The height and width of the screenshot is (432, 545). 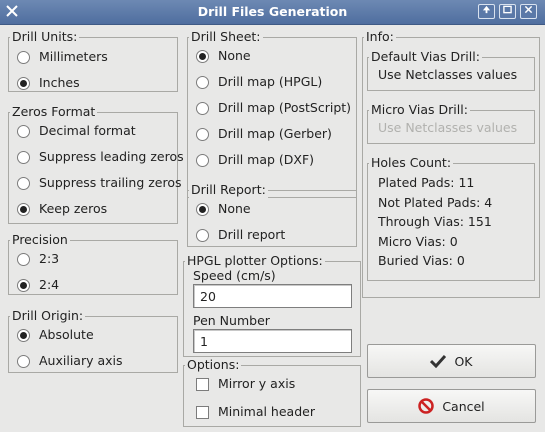 What do you see at coordinates (528, 11) in the screenshot?
I see `close-icon` at bounding box center [528, 11].